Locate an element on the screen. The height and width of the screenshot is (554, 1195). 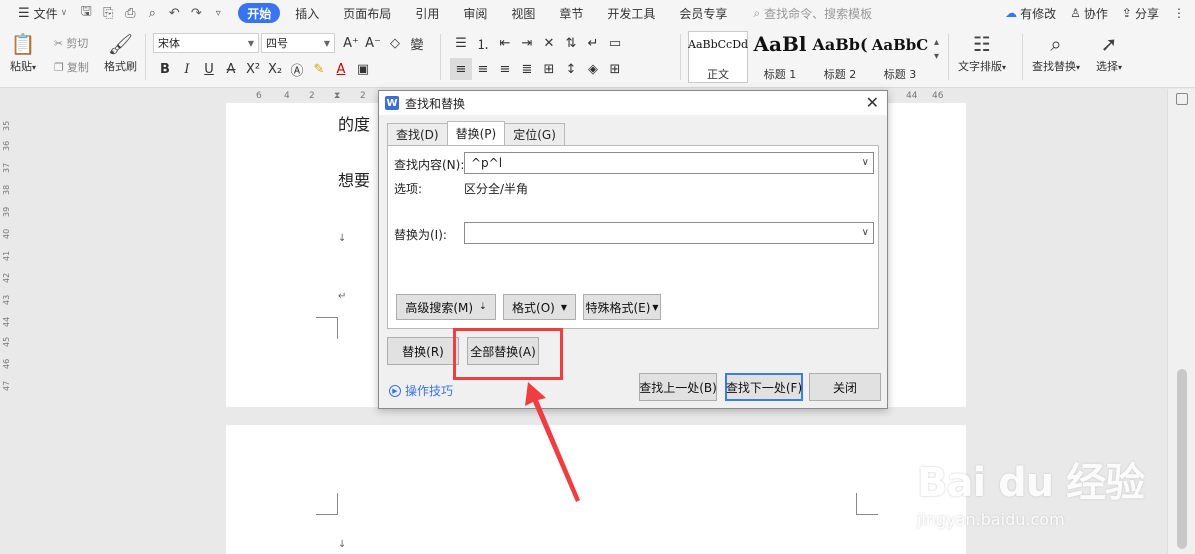
tab-goto: 定位(G) is located at coordinates (534, 134).